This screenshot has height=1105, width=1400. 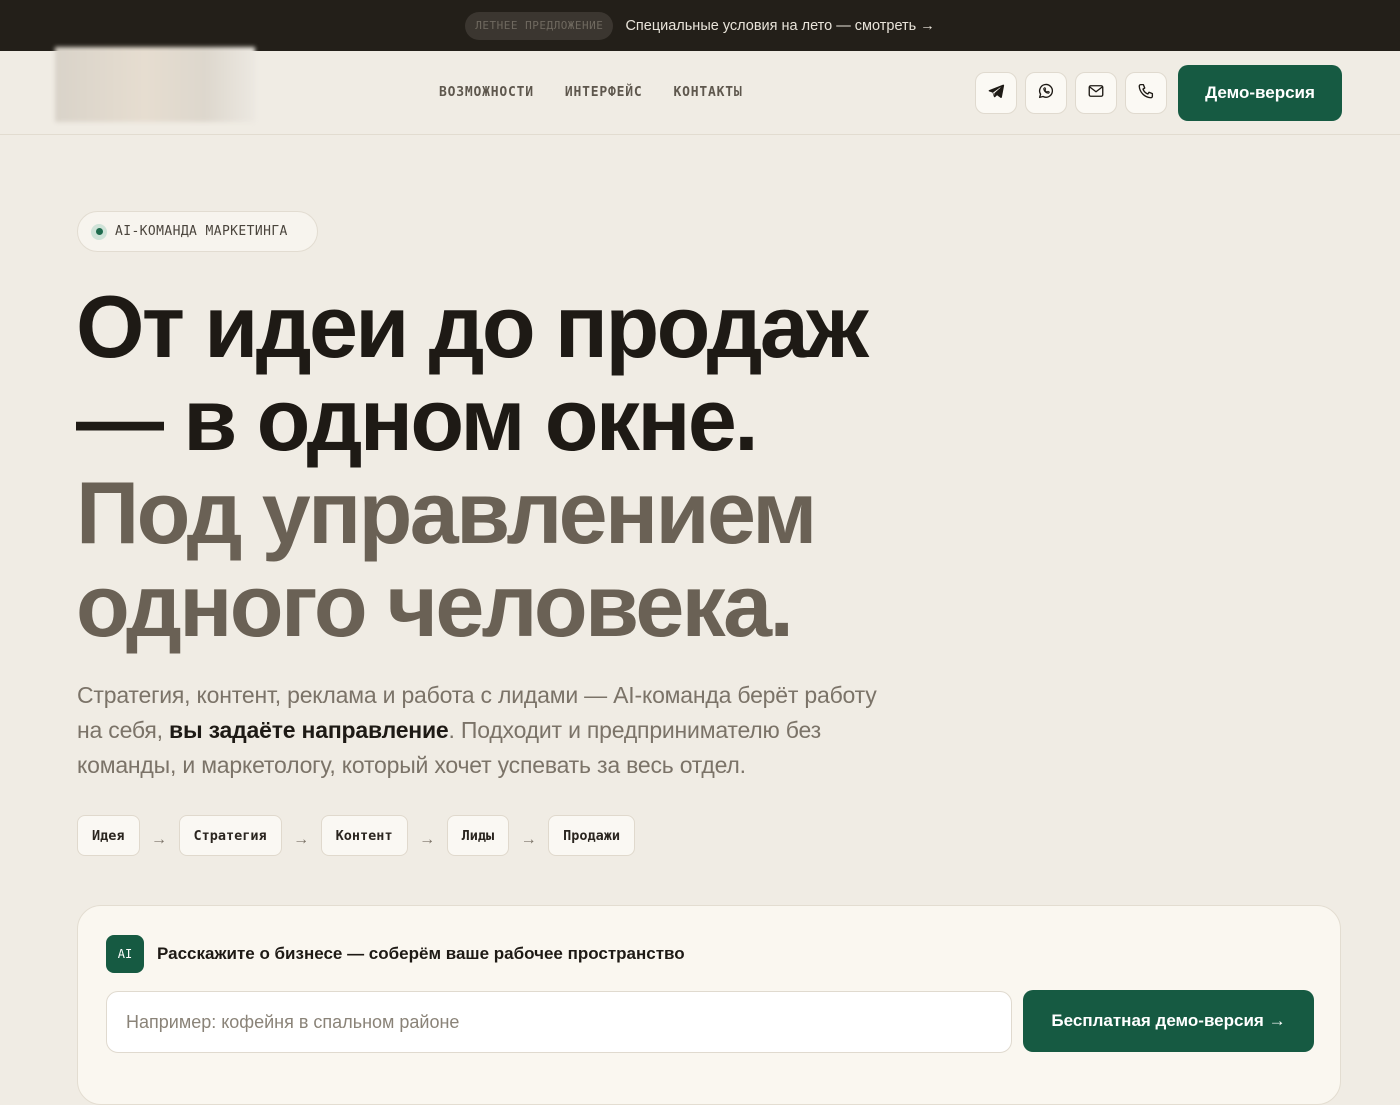 I want to click on mail-button, so click(x=1096, y=93).